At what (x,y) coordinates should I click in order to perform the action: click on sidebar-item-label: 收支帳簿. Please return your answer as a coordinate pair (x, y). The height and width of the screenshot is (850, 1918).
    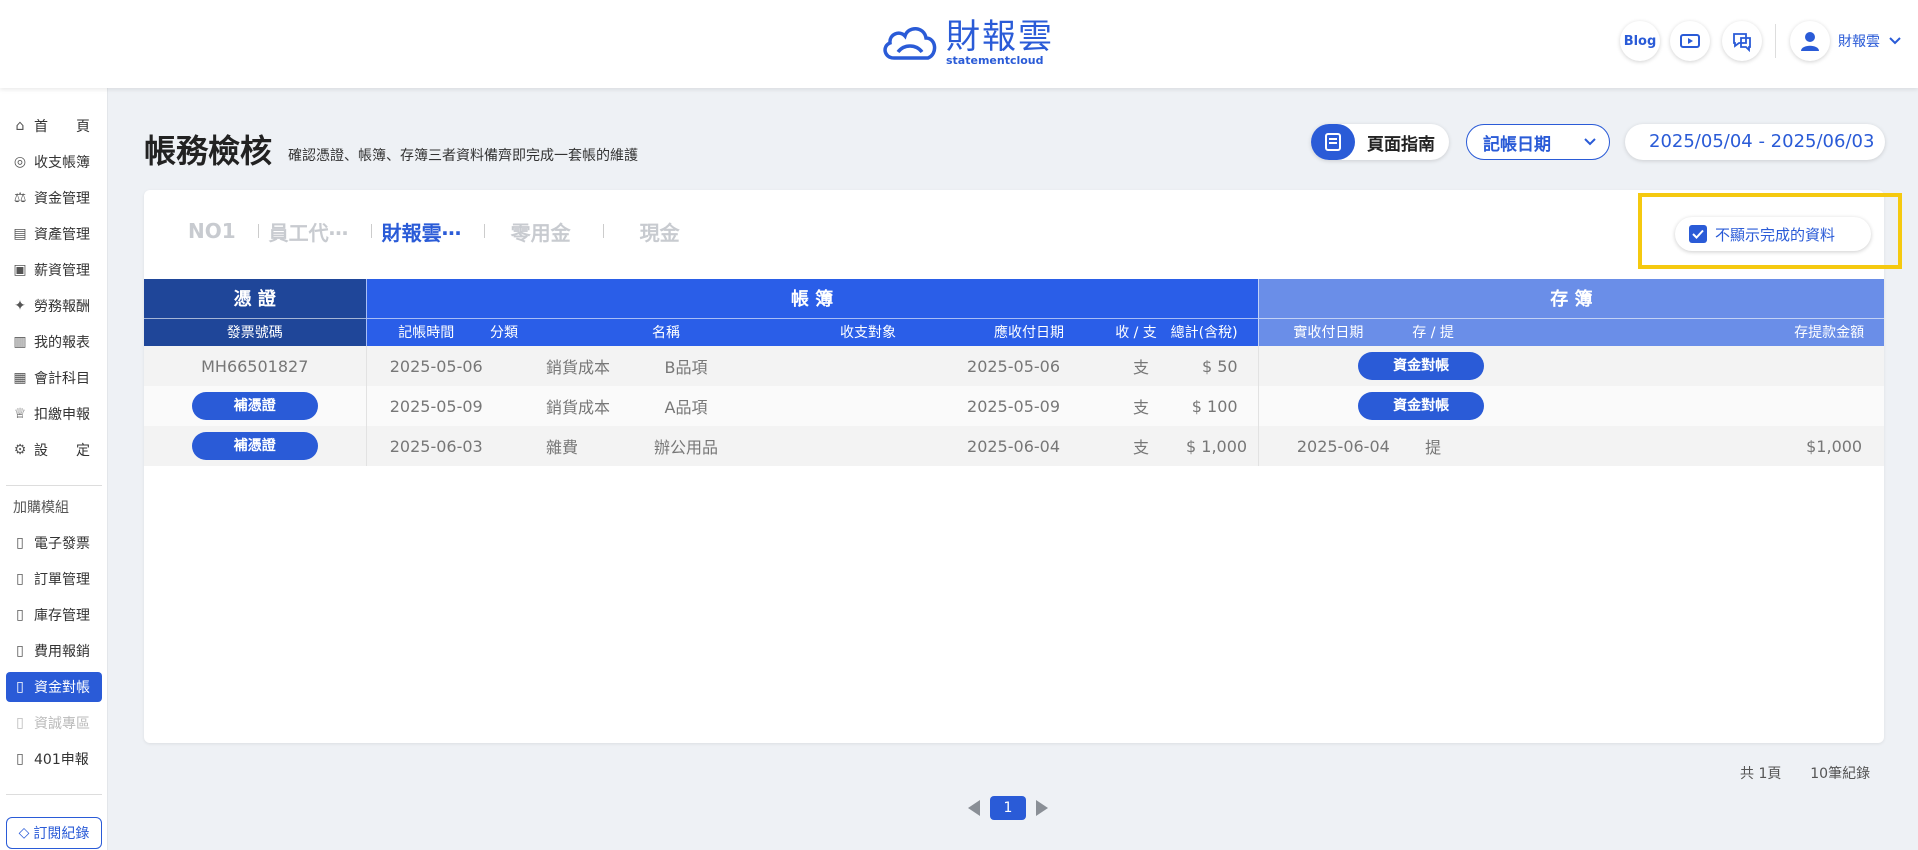
    Looking at the image, I should click on (62, 163).